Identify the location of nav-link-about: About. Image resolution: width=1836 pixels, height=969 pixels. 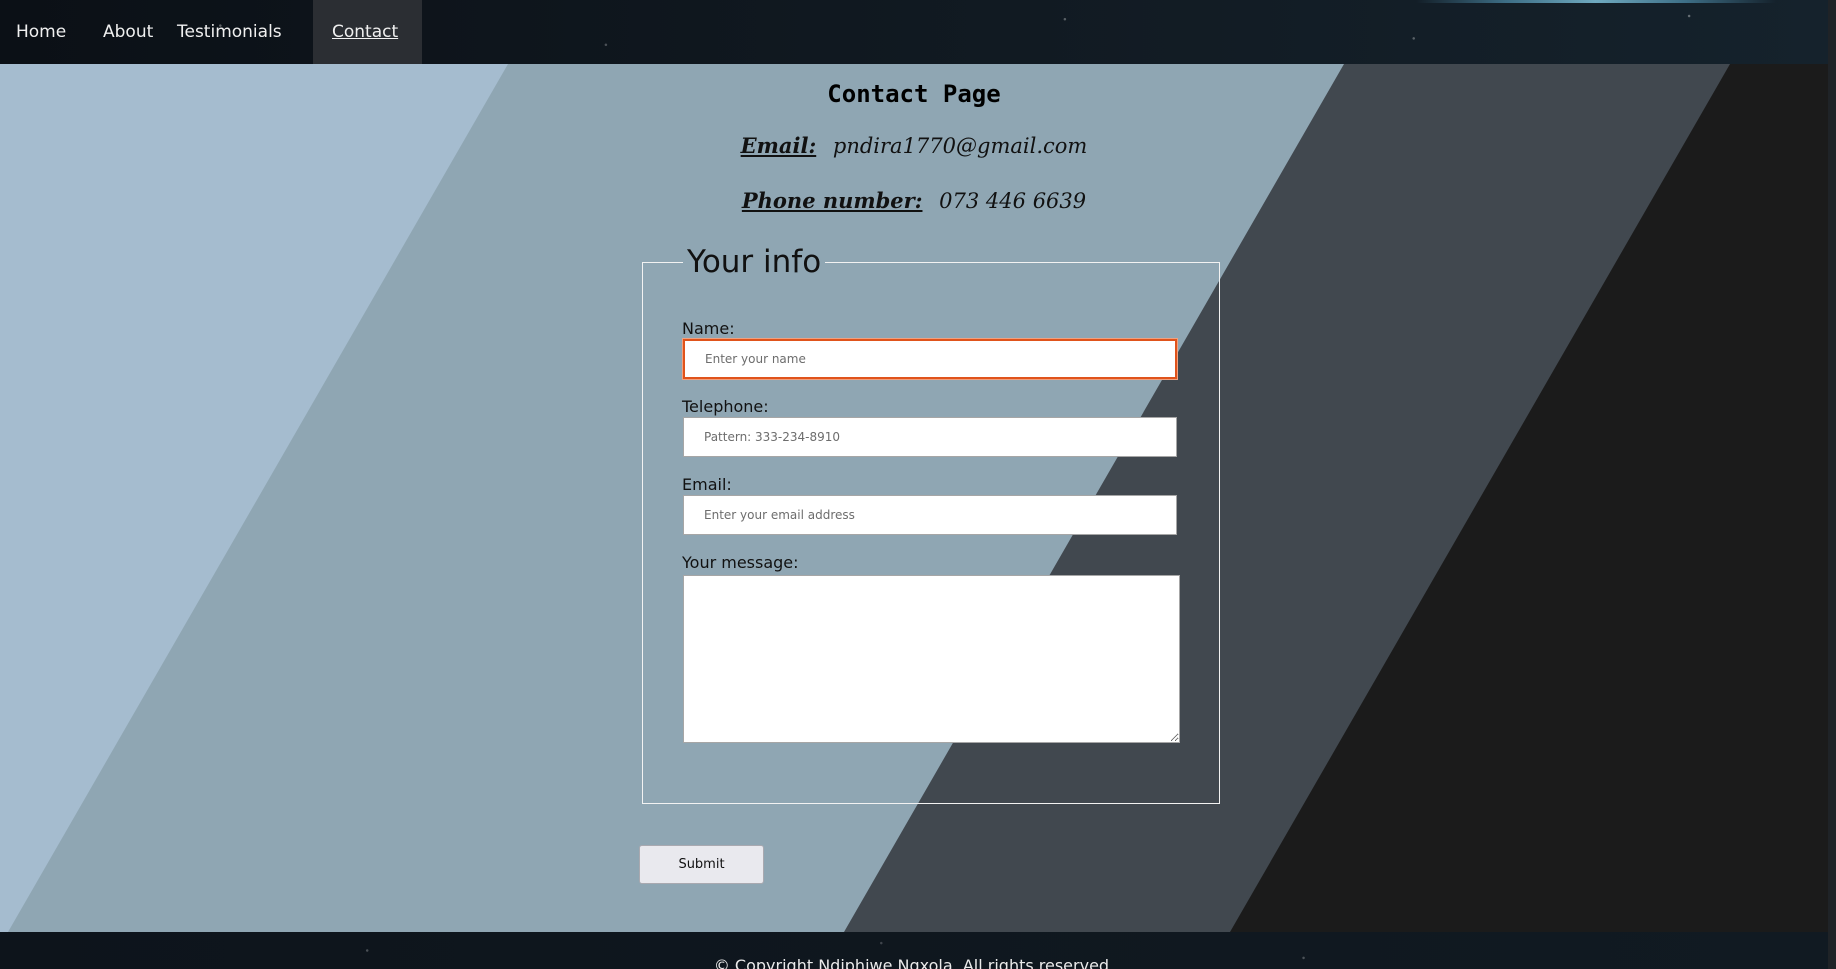
(124, 32).